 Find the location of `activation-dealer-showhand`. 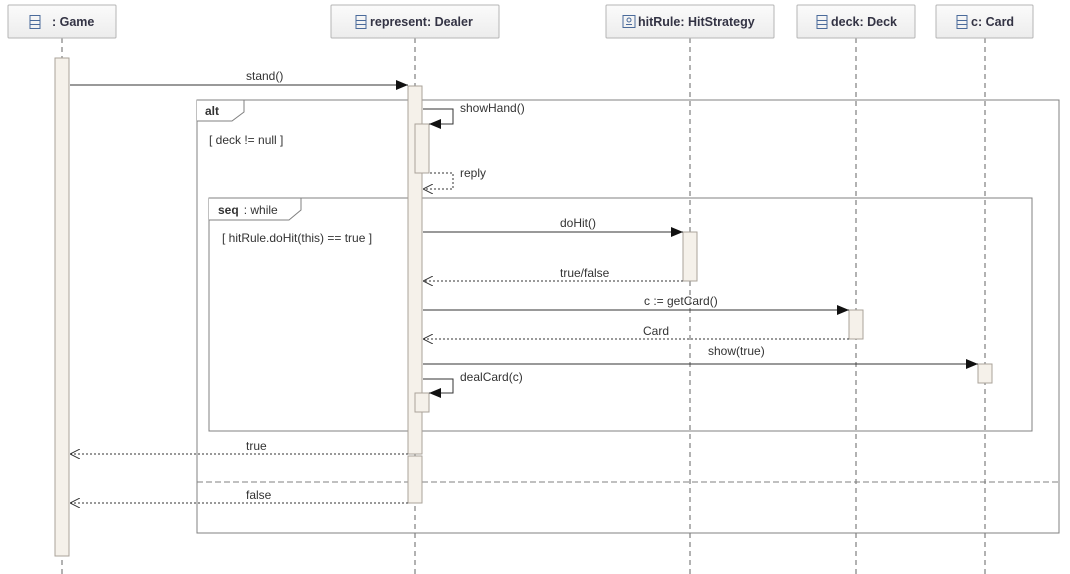

activation-dealer-showhand is located at coordinates (422, 148).